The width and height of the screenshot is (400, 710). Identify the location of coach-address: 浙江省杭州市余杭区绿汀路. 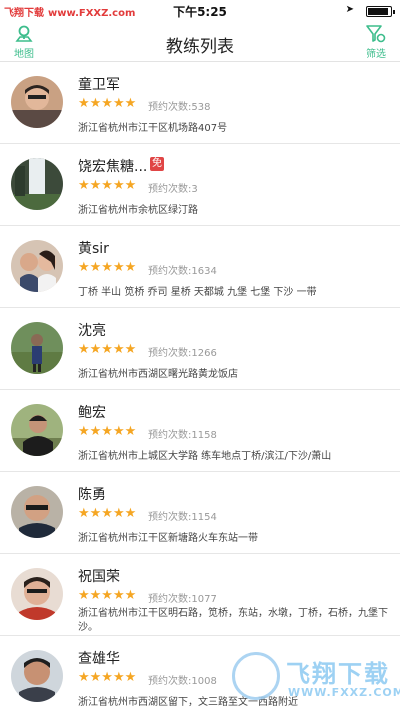
(138, 210).